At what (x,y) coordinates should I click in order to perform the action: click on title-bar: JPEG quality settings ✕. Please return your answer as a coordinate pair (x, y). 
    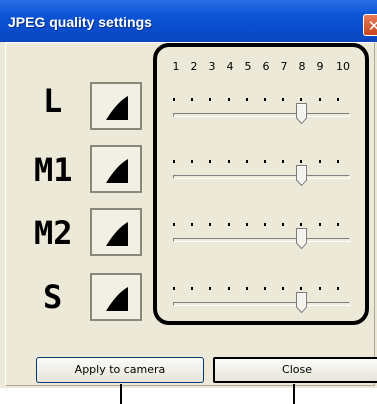
    Looking at the image, I should click on (188, 21).